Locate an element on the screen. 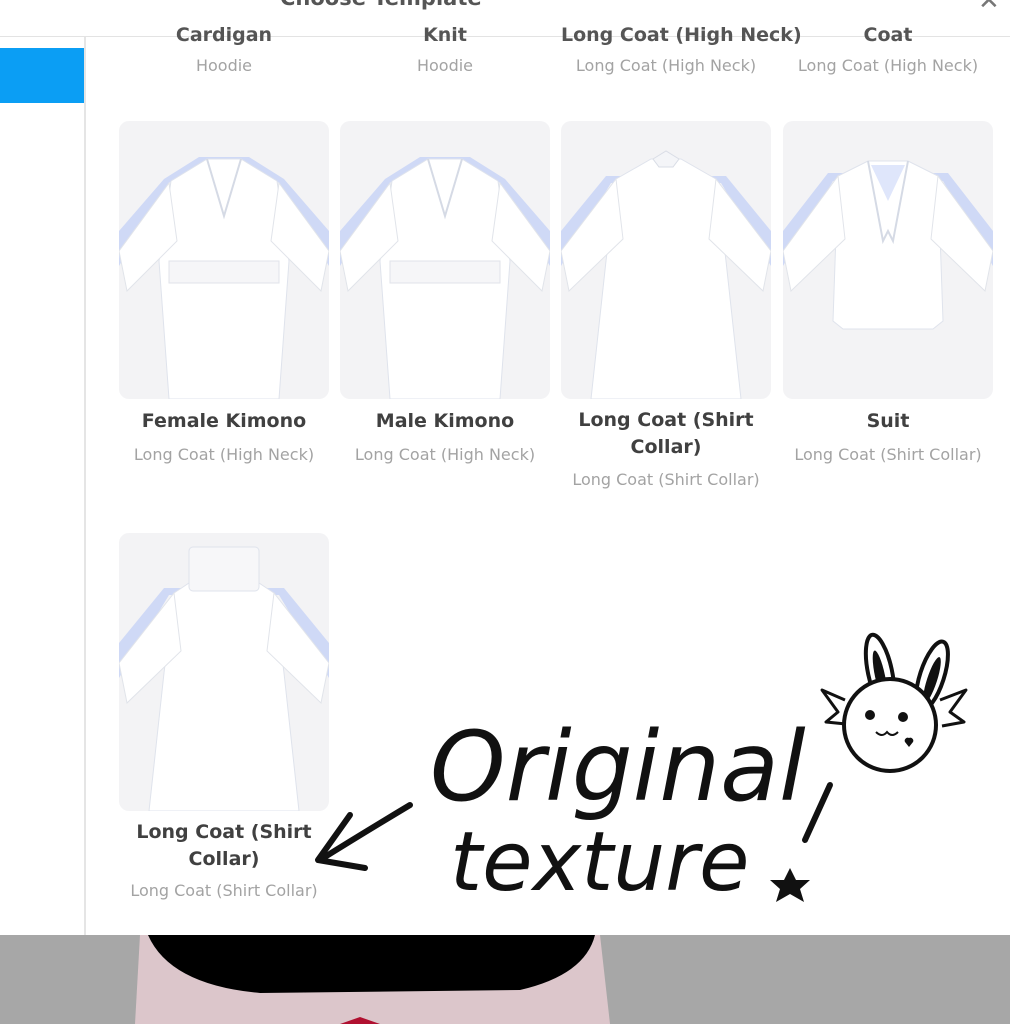 This screenshot has height=1024, width=1010. sidebar-item-selected is located at coordinates (42, 75).